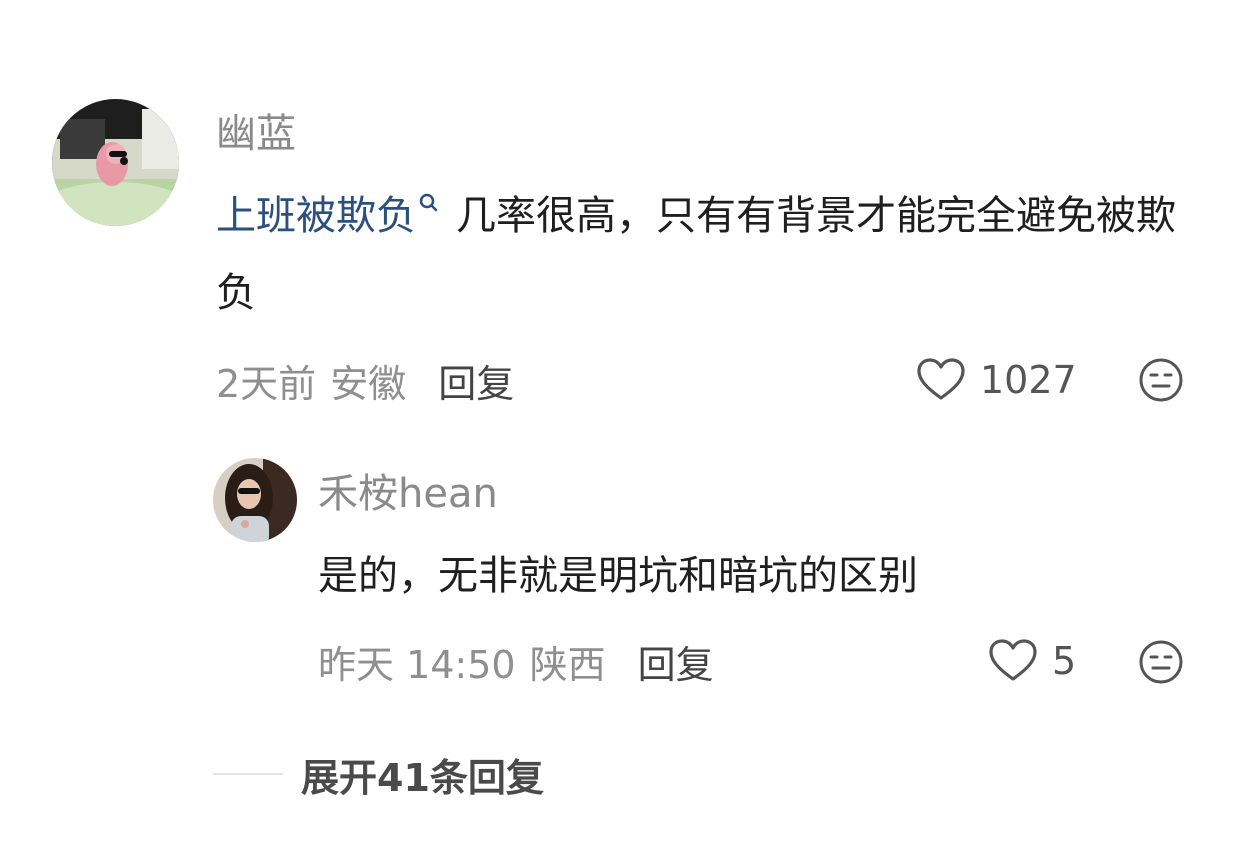 This screenshot has height=848, width=1260. I want to click on comment-meta: 2天前 安徽 回复, so click(365, 381).